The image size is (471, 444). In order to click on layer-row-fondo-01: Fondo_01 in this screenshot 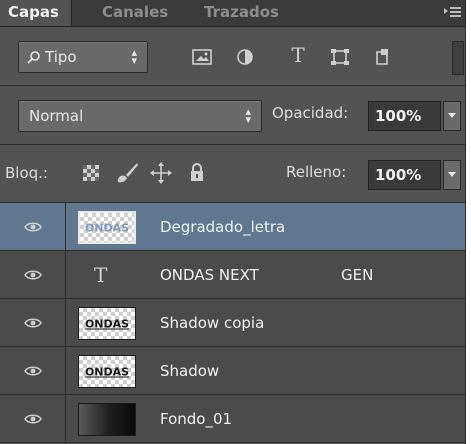, I will do `click(232, 419)`.